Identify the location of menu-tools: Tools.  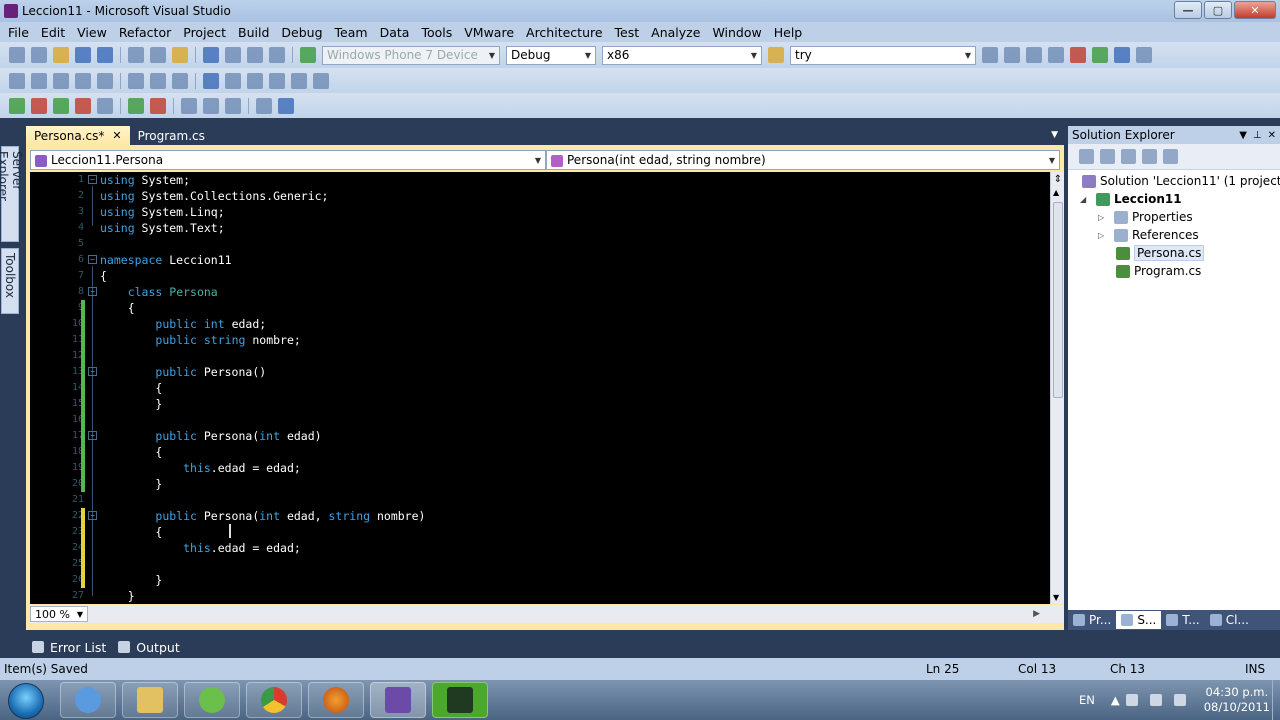
(436, 32).